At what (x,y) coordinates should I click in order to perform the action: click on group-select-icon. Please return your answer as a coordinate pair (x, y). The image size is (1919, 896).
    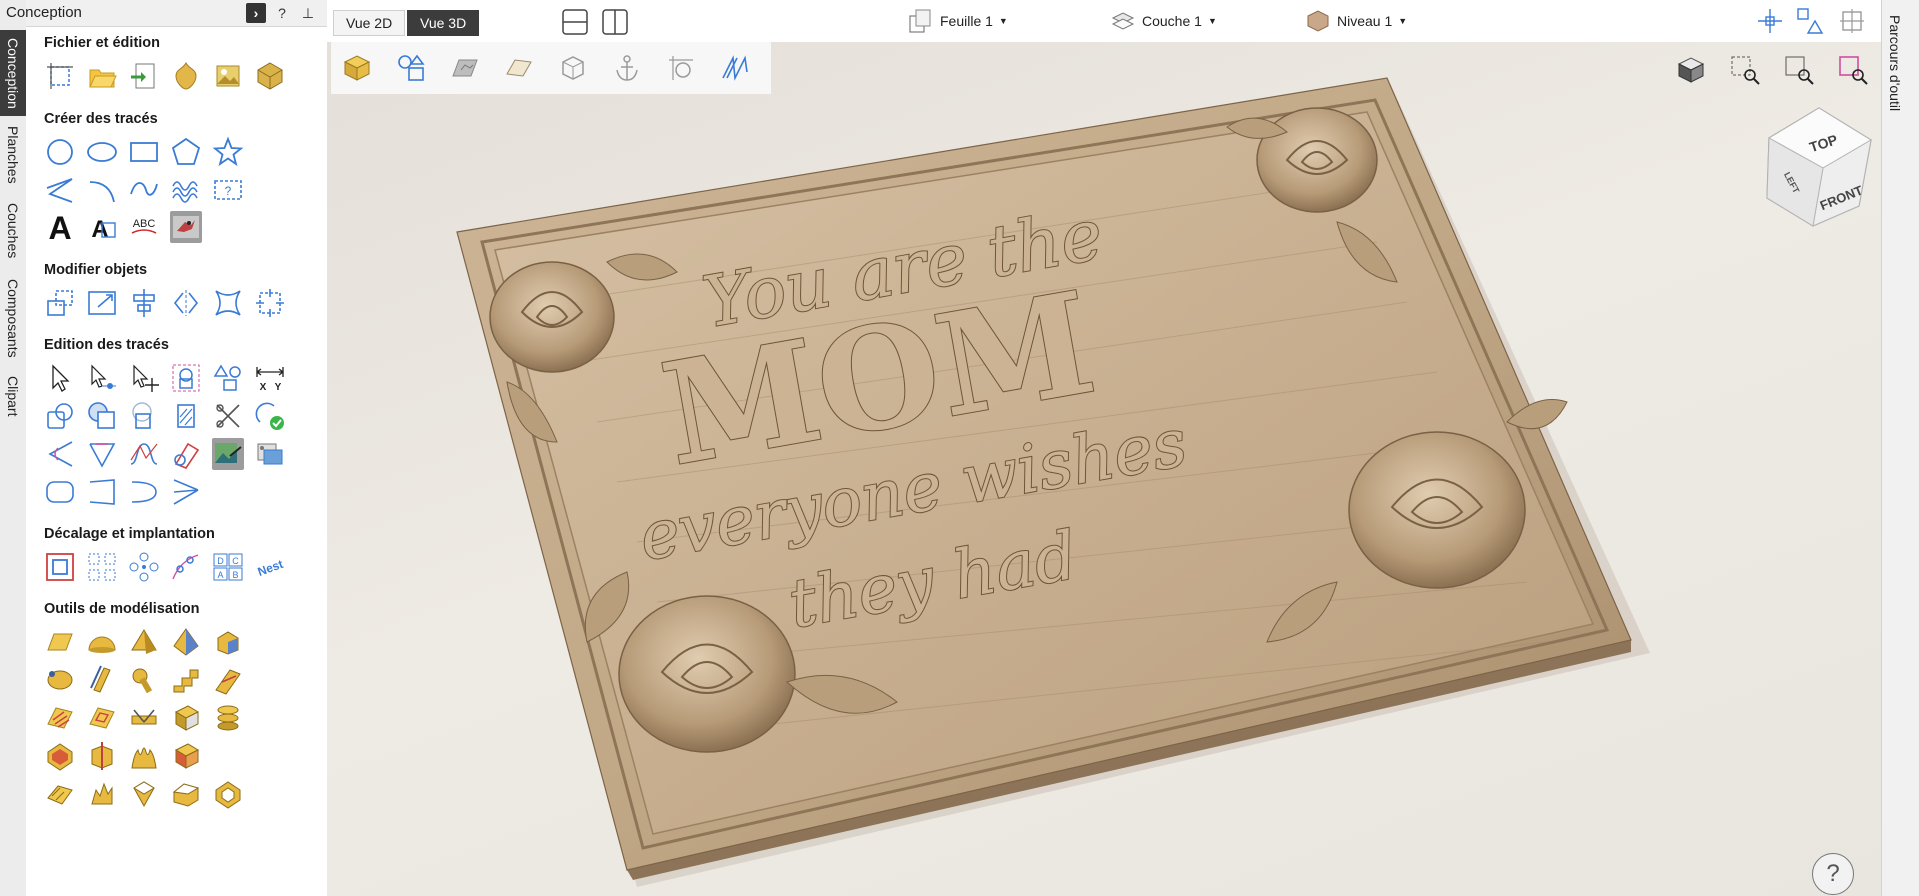
    Looking at the image, I should click on (186, 378).